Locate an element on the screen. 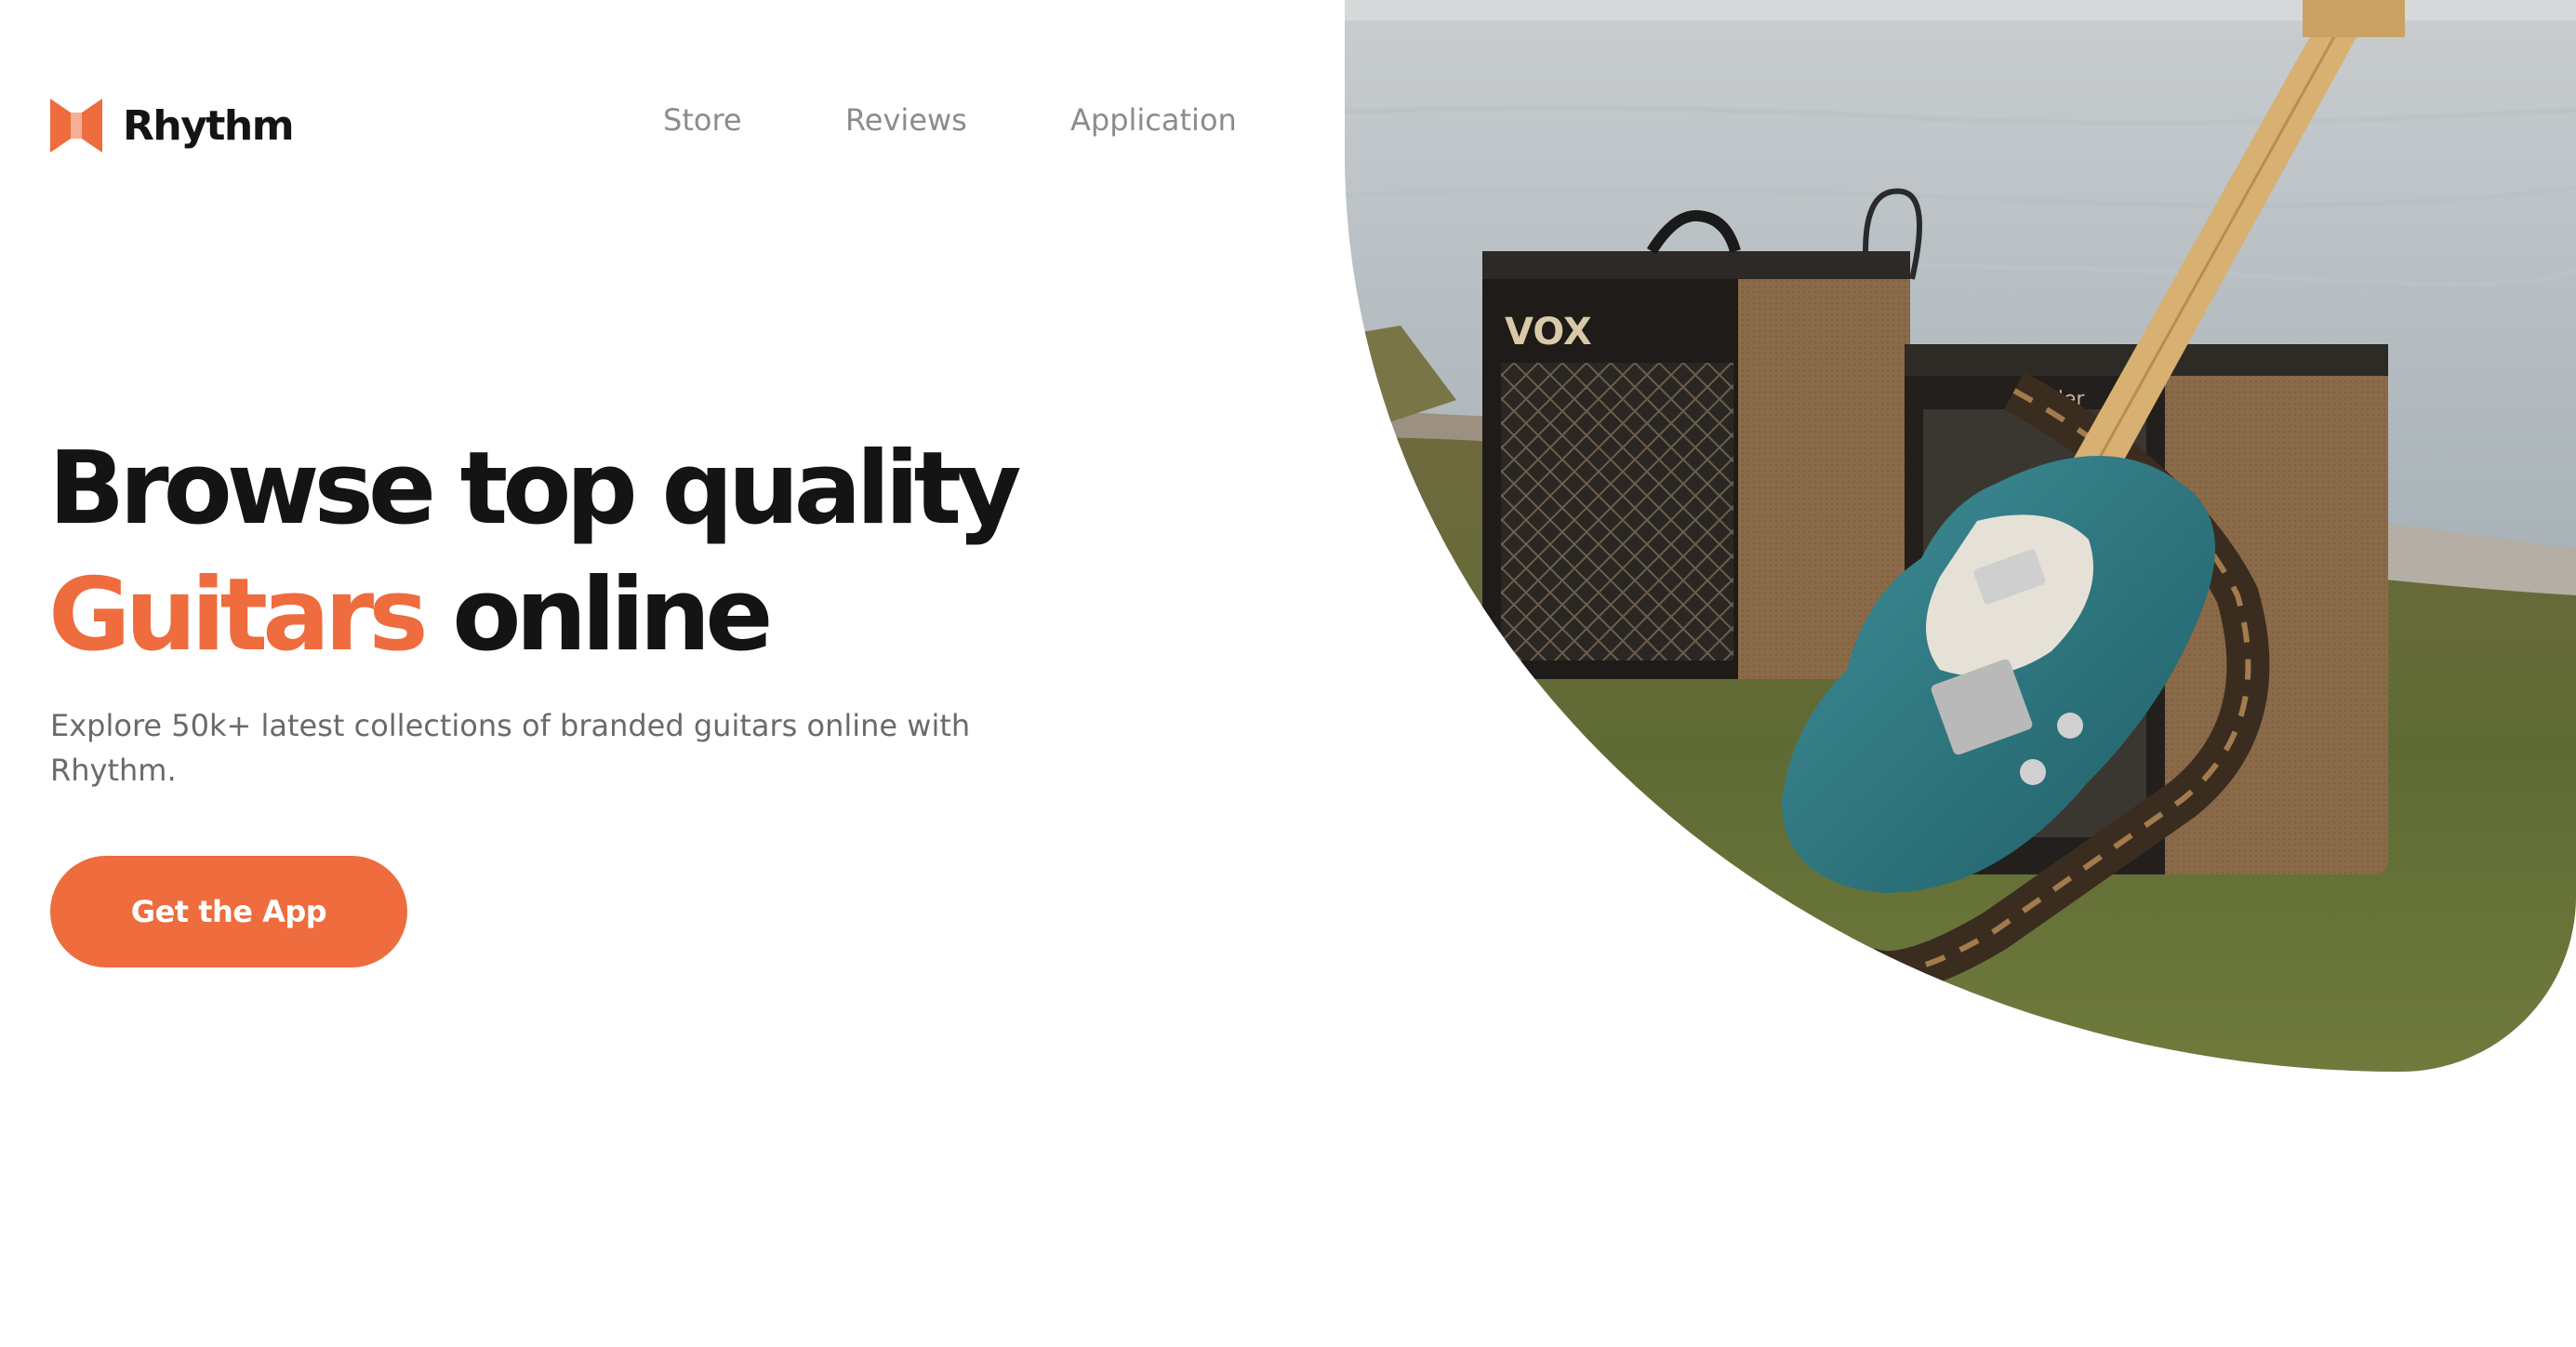 The width and height of the screenshot is (2576, 1347). headline-line-1: Browse top quality is located at coordinates (535, 489).